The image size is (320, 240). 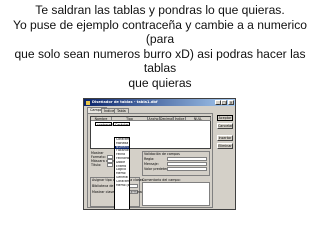 I want to click on field-comment-input, so click(x=176, y=194).